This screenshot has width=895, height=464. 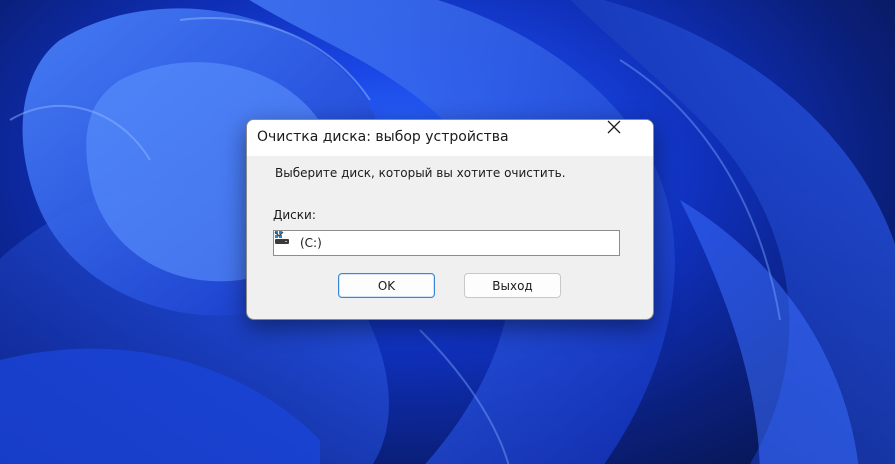 What do you see at coordinates (512, 285) in the screenshot?
I see `exit-button: Выход` at bounding box center [512, 285].